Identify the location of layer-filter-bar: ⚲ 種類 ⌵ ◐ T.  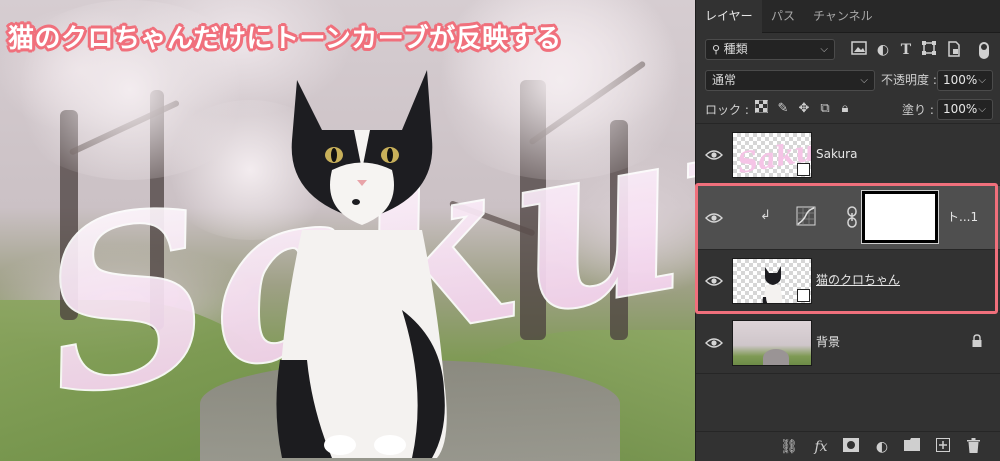
(848, 50).